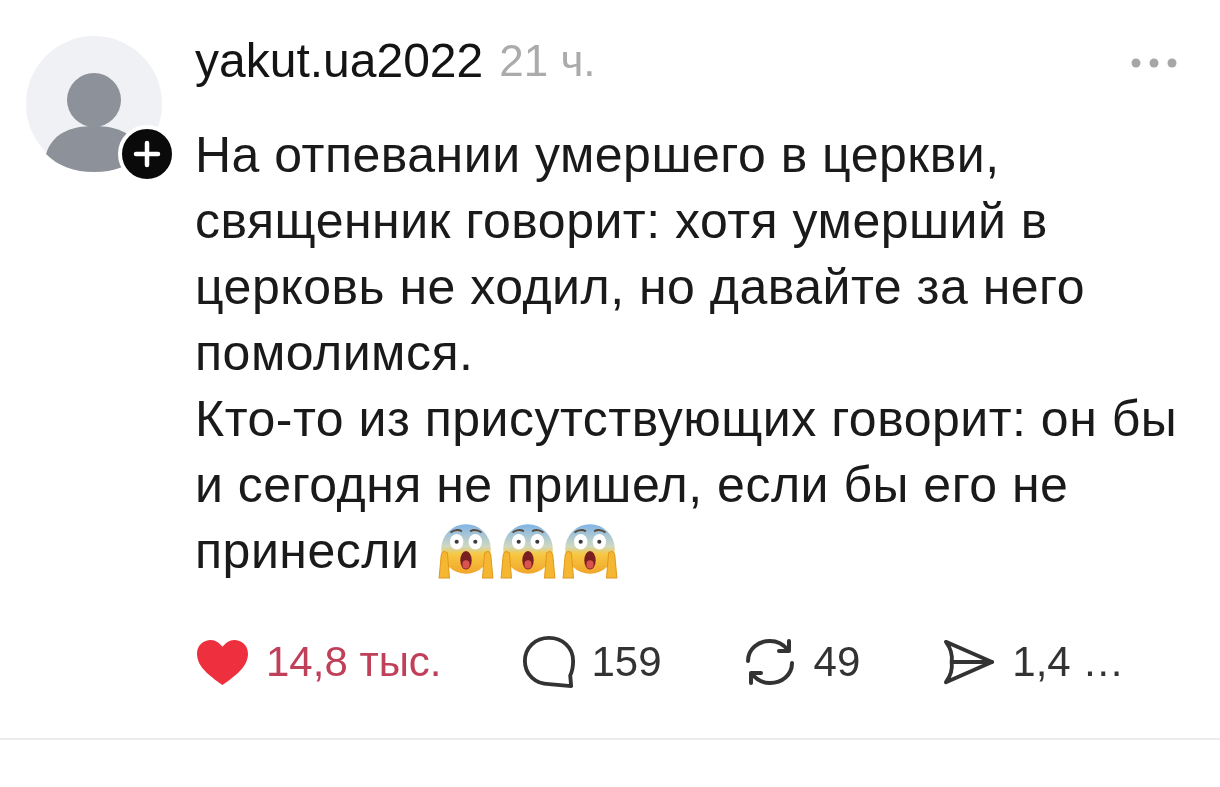 The height and width of the screenshot is (787, 1220). I want to click on post-text-line: священник говорит: хотя умерший в, so click(621, 221).